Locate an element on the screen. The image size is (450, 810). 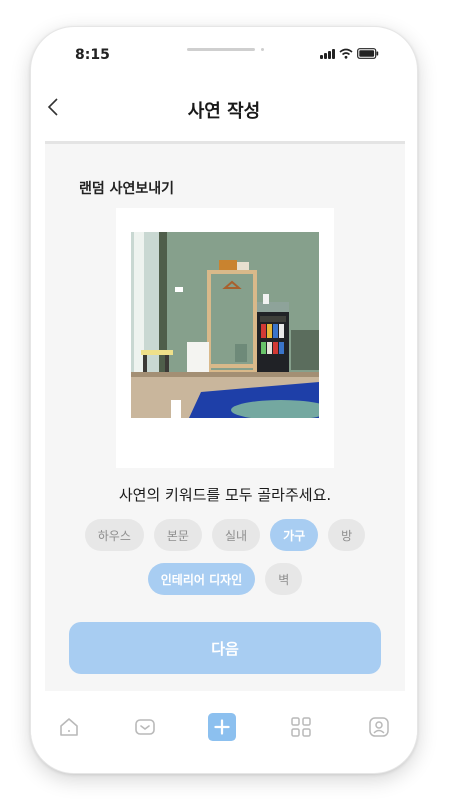
inbox-icon is located at coordinates (145, 727).